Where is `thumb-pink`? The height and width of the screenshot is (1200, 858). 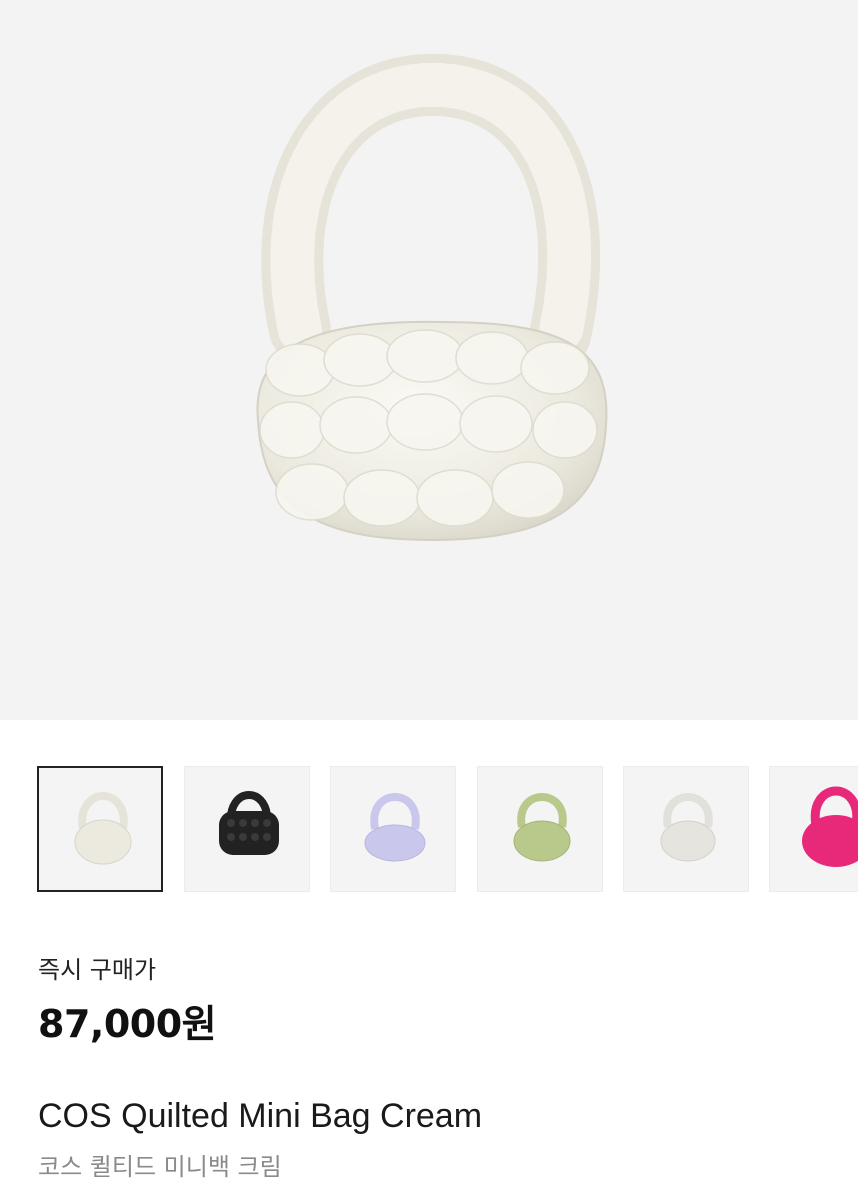
thumb-pink is located at coordinates (813, 829).